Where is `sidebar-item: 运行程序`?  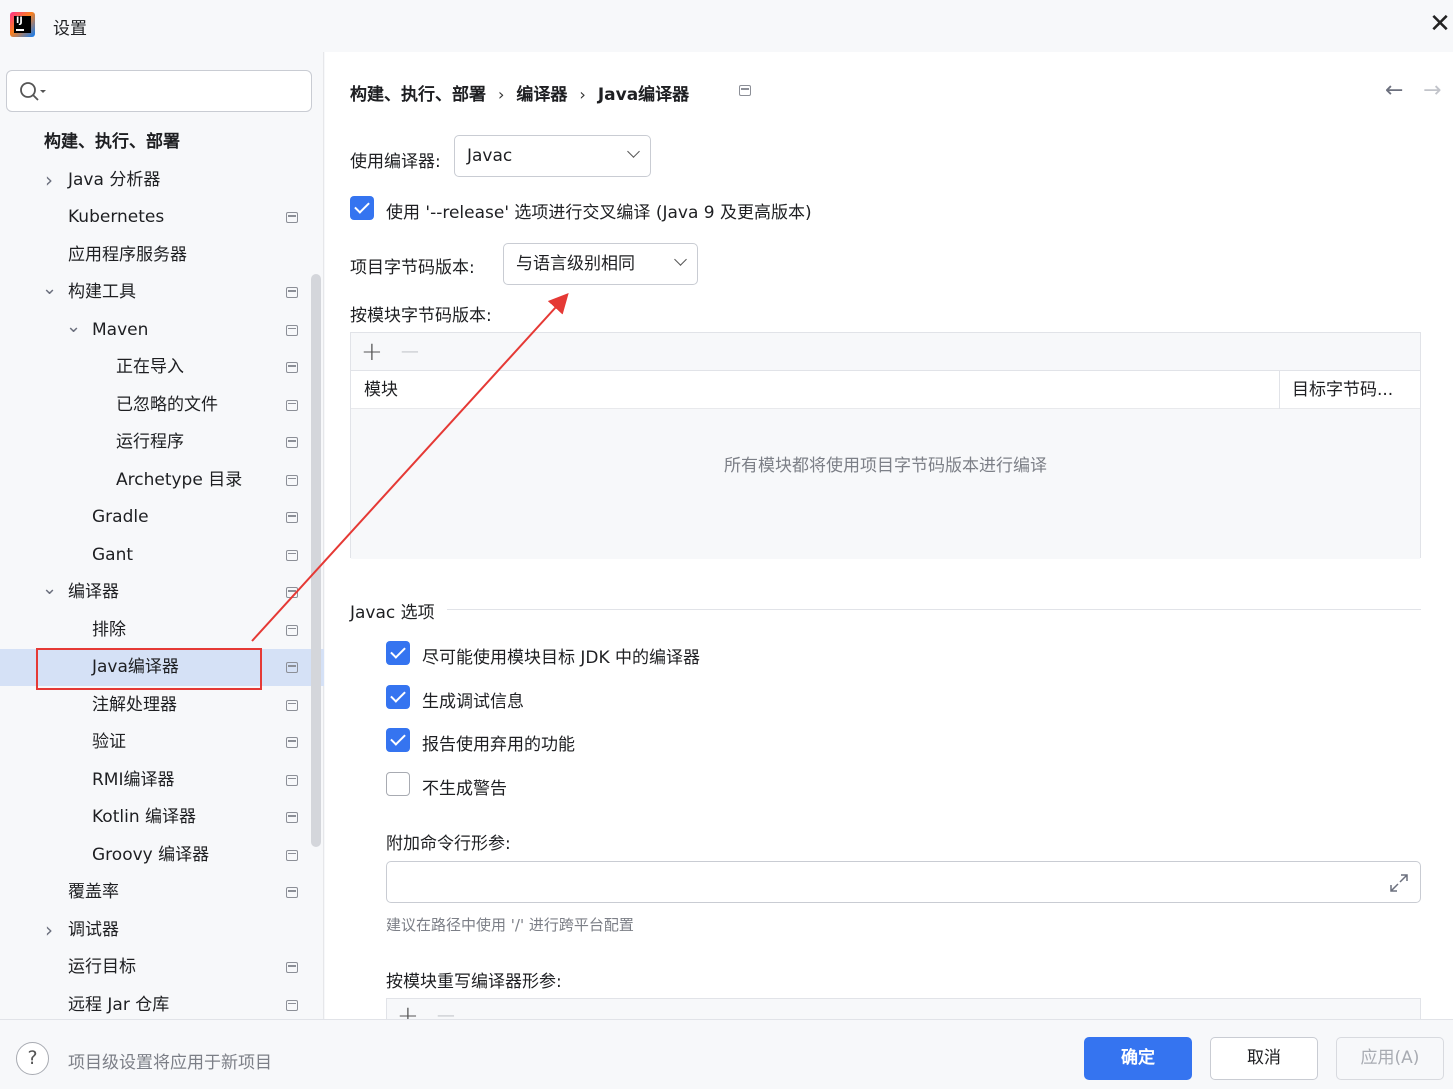
sidebar-item: 运行程序 is located at coordinates (162, 442).